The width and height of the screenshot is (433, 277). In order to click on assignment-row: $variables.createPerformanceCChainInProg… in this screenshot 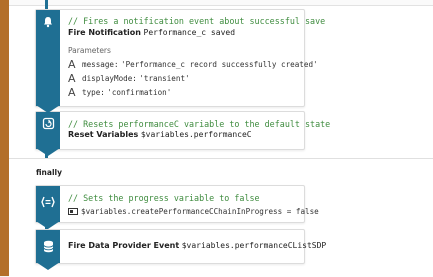, I will do `click(193, 211)`.